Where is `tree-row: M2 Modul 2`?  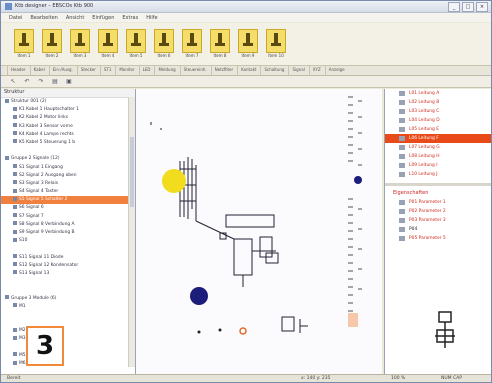 tree-row: M2 Modul 2 is located at coordinates (68, 331).